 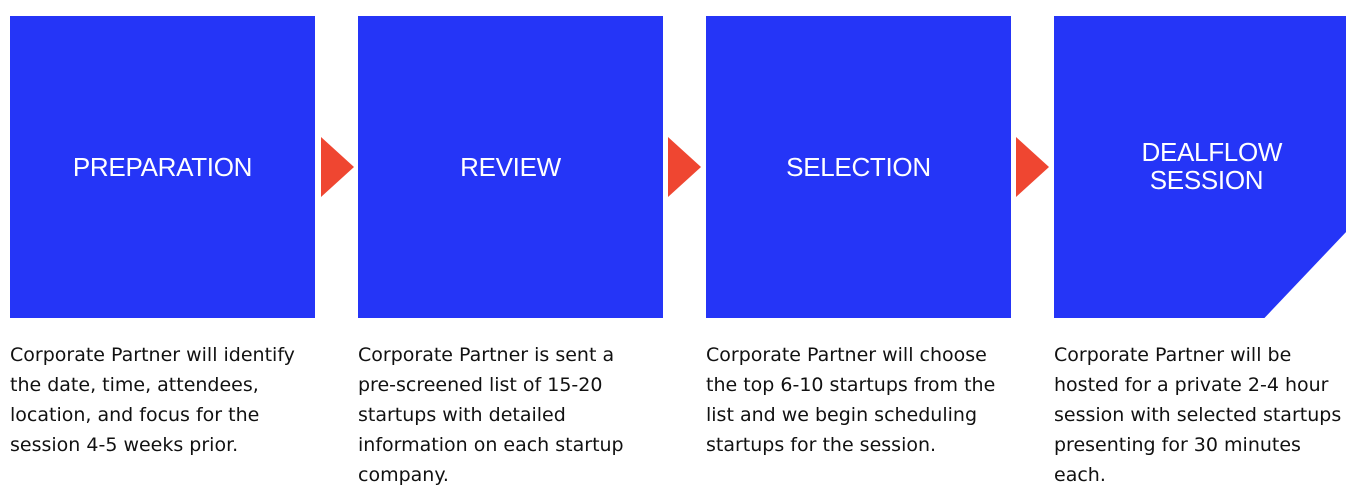 I want to click on step-box-preparation: PREPARATION, so click(x=162, y=167).